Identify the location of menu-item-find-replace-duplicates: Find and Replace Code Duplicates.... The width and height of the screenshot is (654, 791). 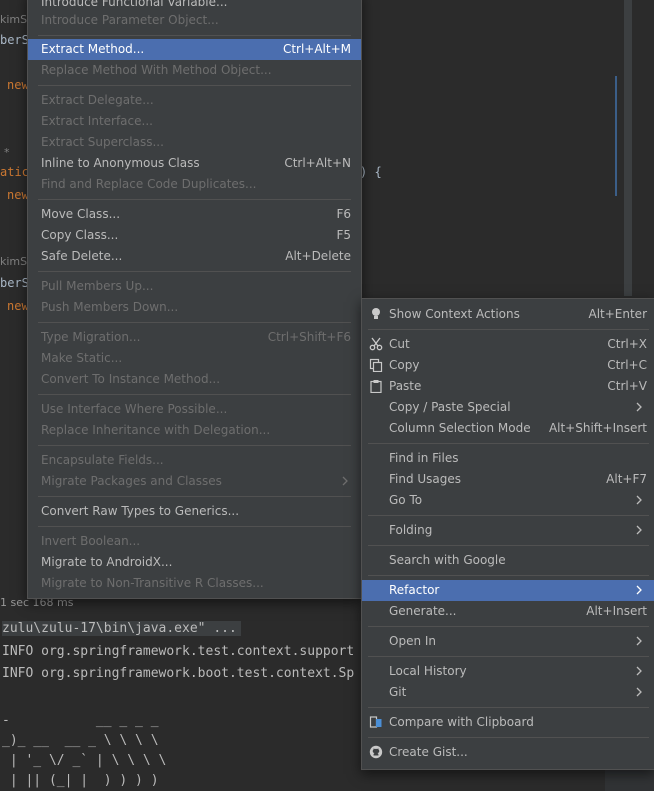
(194, 184).